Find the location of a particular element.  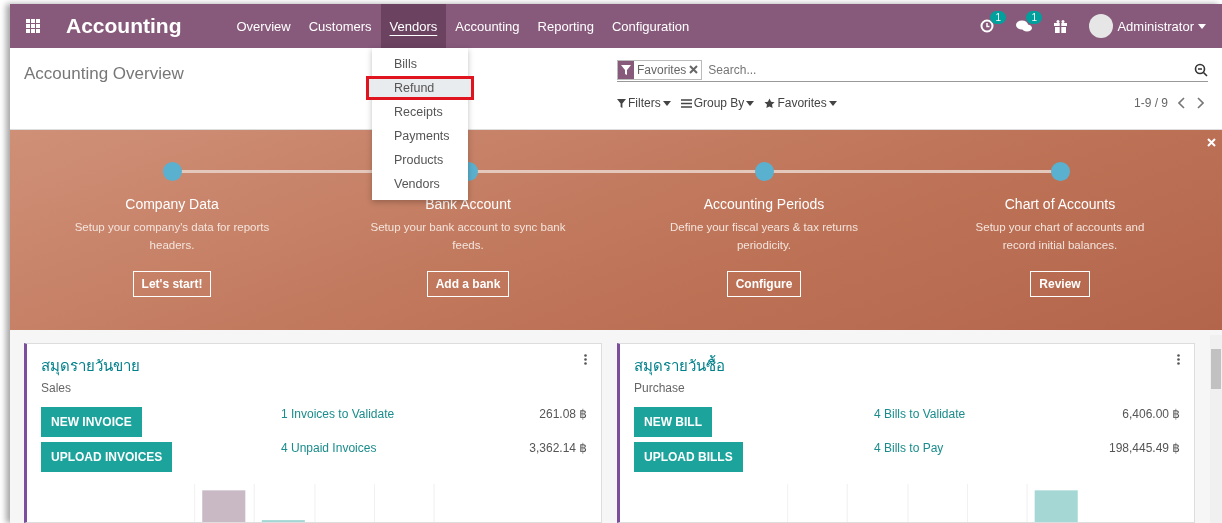

search-icon is located at coordinates (1201, 69).